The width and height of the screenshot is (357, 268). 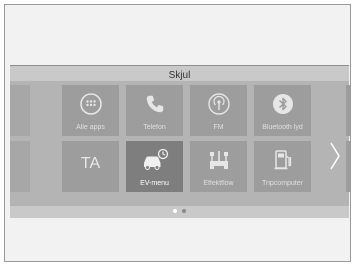 What do you see at coordinates (179, 75) in the screenshot?
I see `hide-drawer-button: Skjul` at bounding box center [179, 75].